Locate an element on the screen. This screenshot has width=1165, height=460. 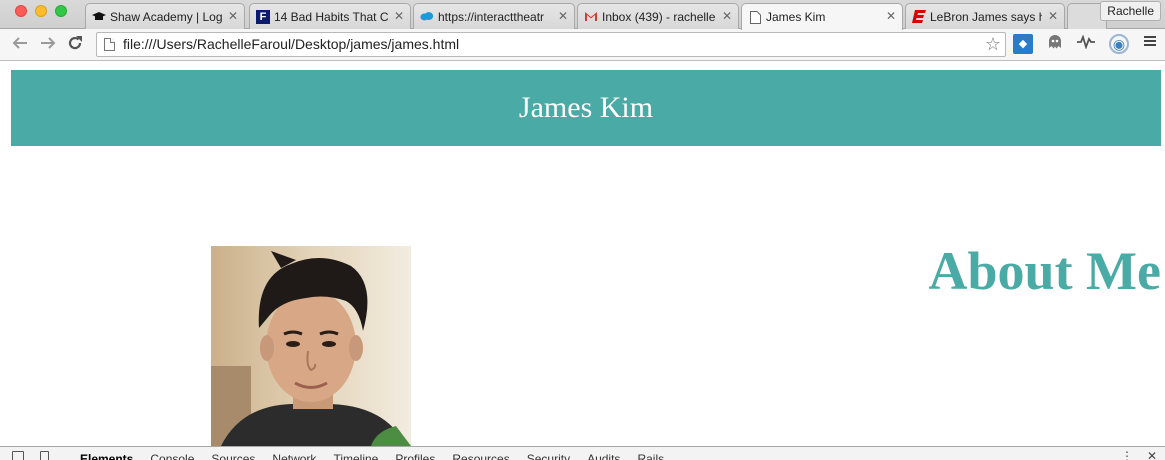
browser-tab-james-kim: James Kim ✕ is located at coordinates (822, 16).